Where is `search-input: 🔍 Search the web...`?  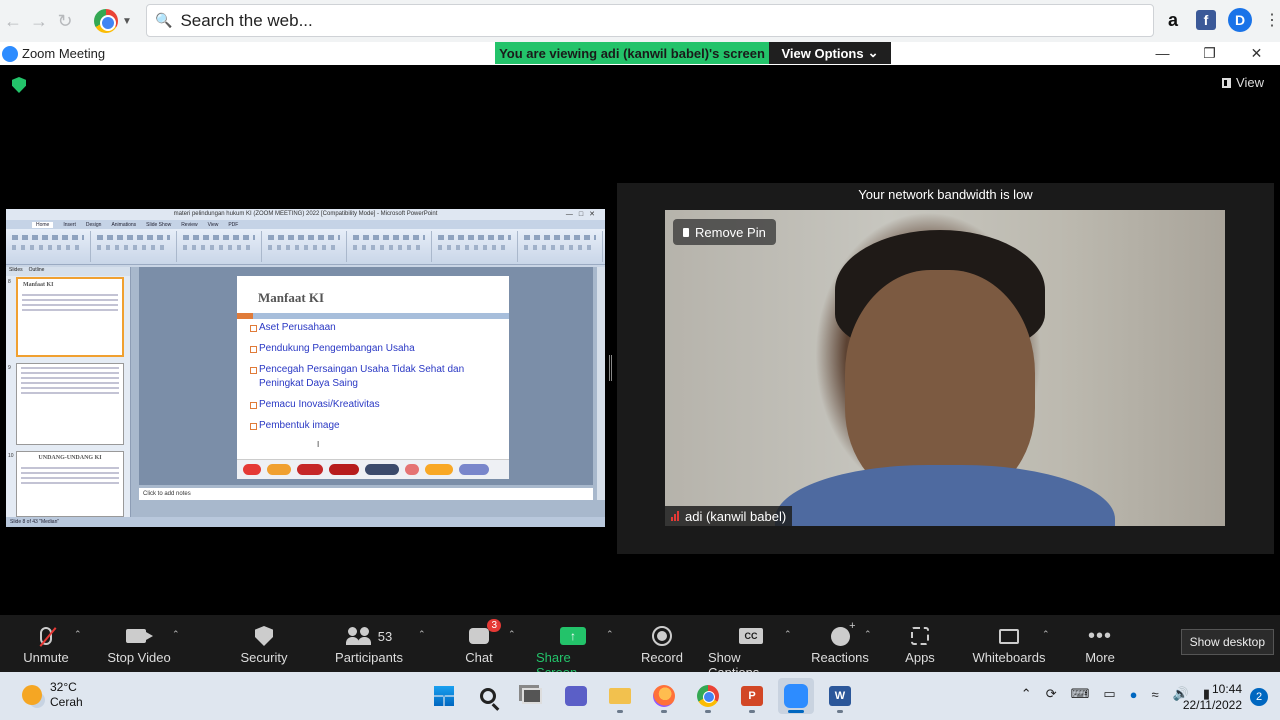
search-input: 🔍 Search the web... is located at coordinates (650, 20).